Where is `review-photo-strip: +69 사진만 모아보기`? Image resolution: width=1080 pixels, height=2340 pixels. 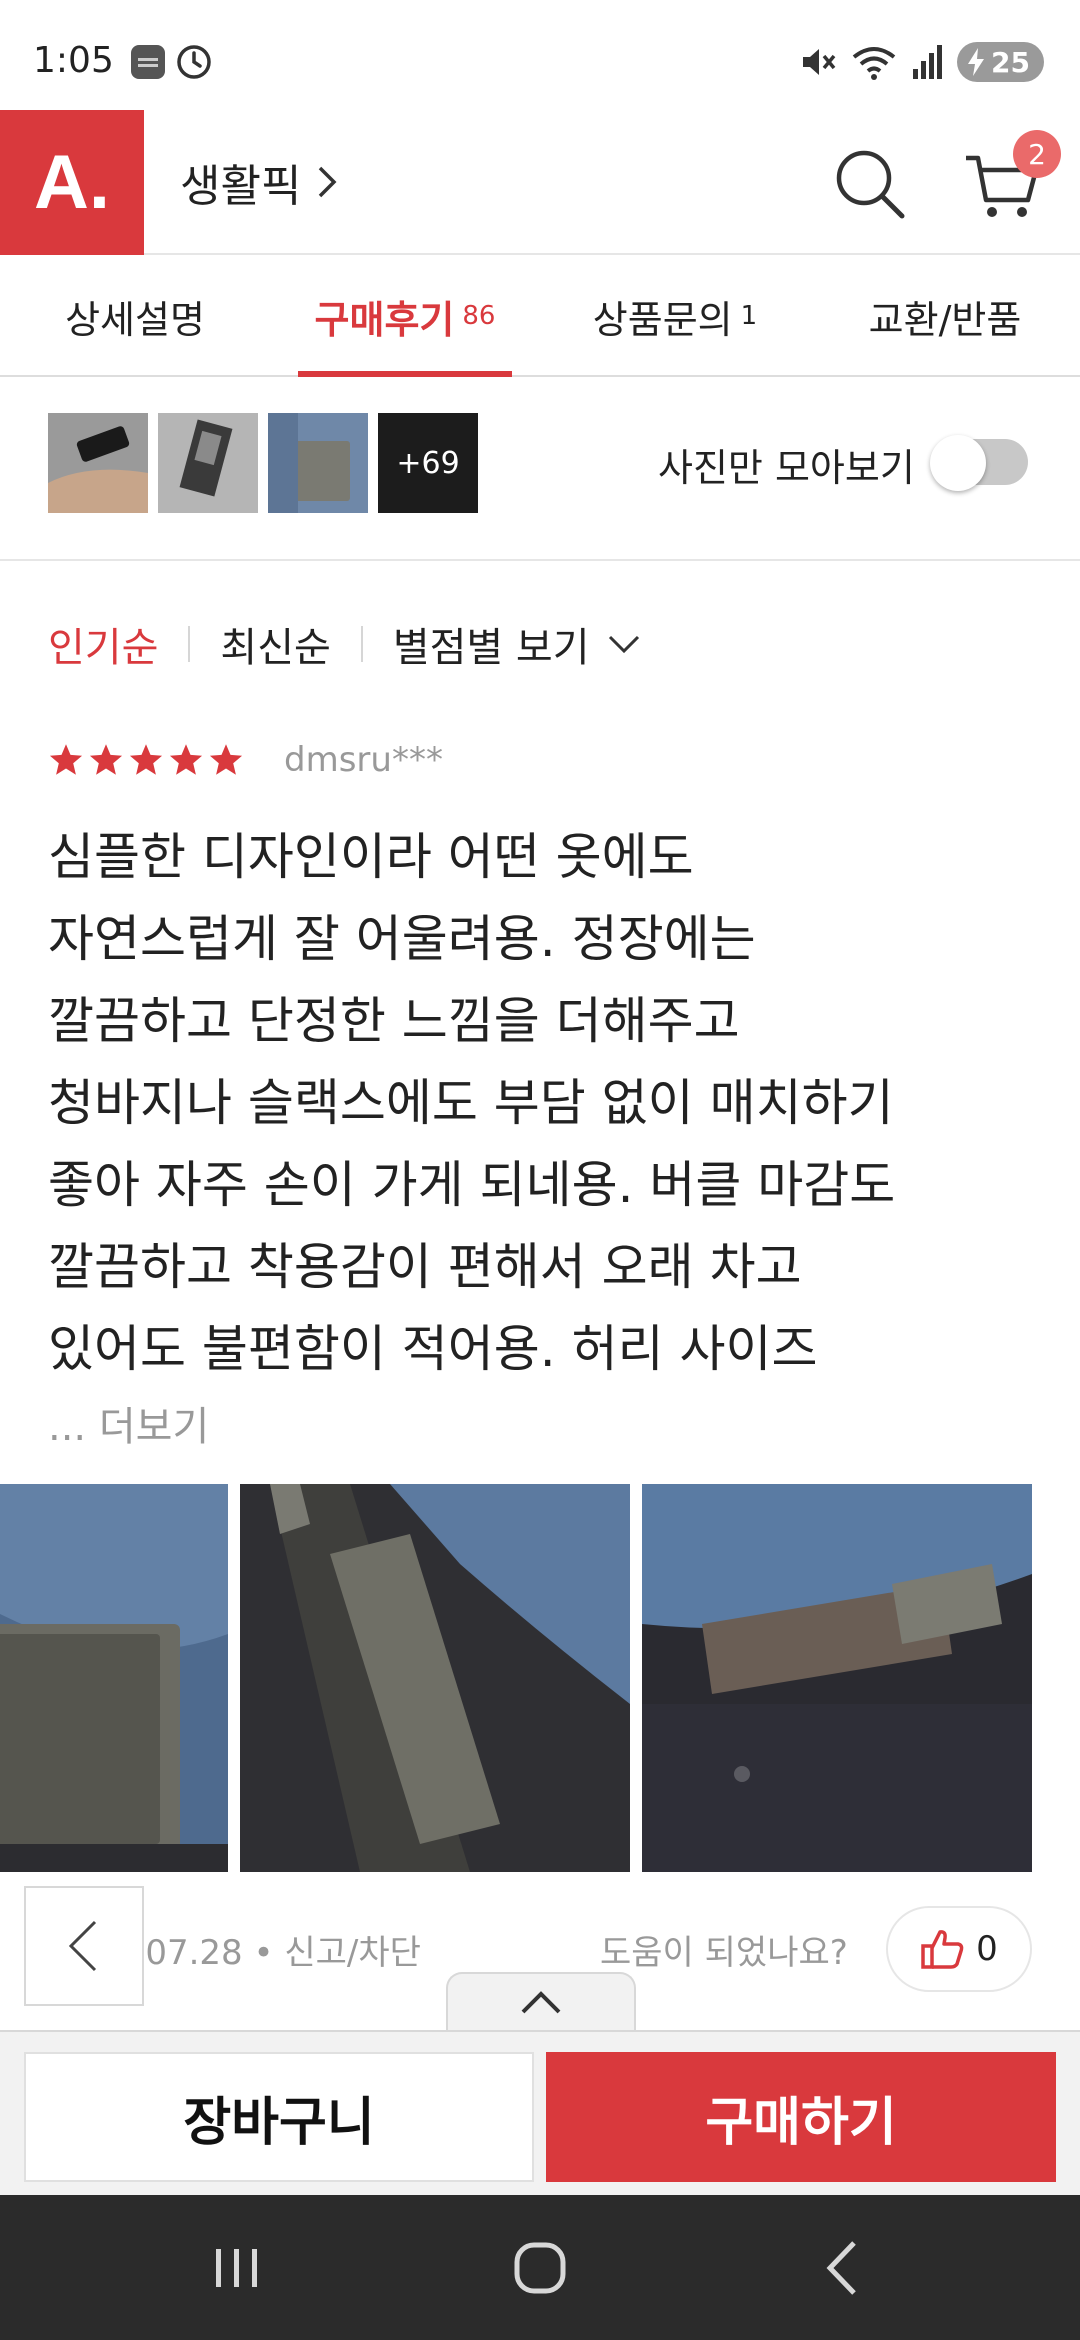
review-photo-strip: +69 사진만 모아보기 is located at coordinates (540, 470).